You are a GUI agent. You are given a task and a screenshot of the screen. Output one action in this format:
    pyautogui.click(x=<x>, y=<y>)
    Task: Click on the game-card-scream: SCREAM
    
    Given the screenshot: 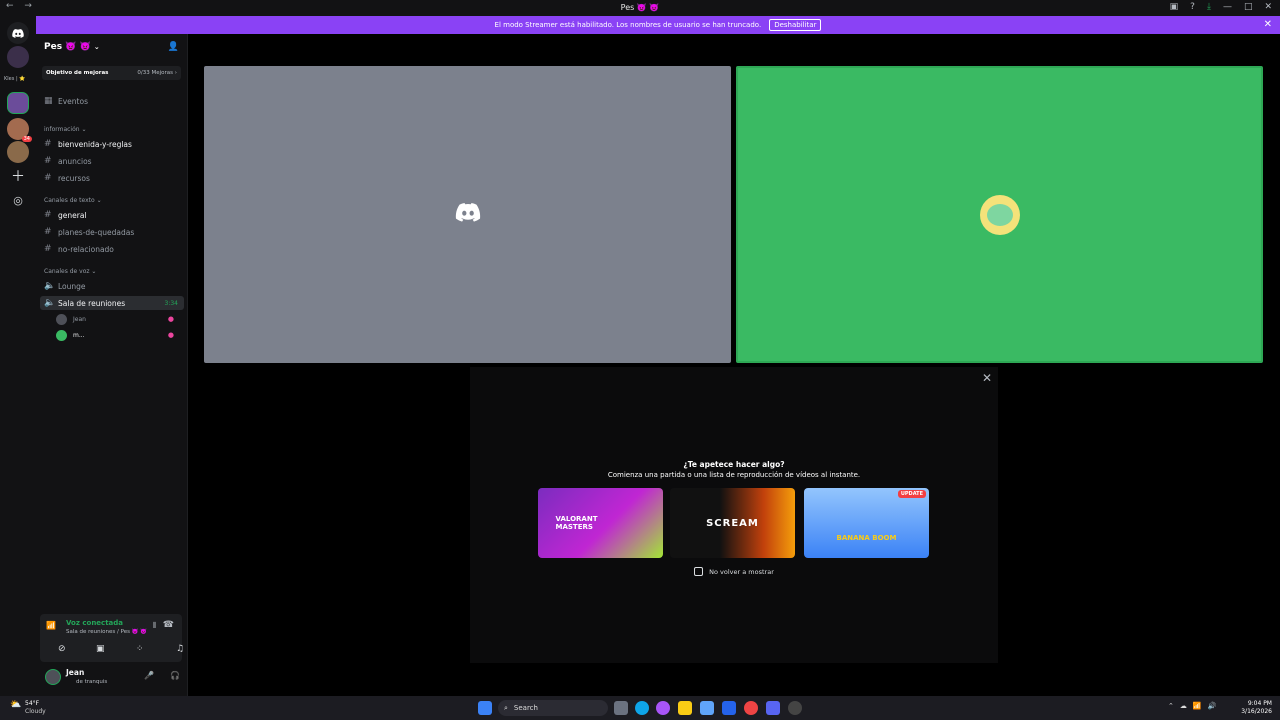 What is the action you would take?
    pyautogui.click(x=732, y=523)
    